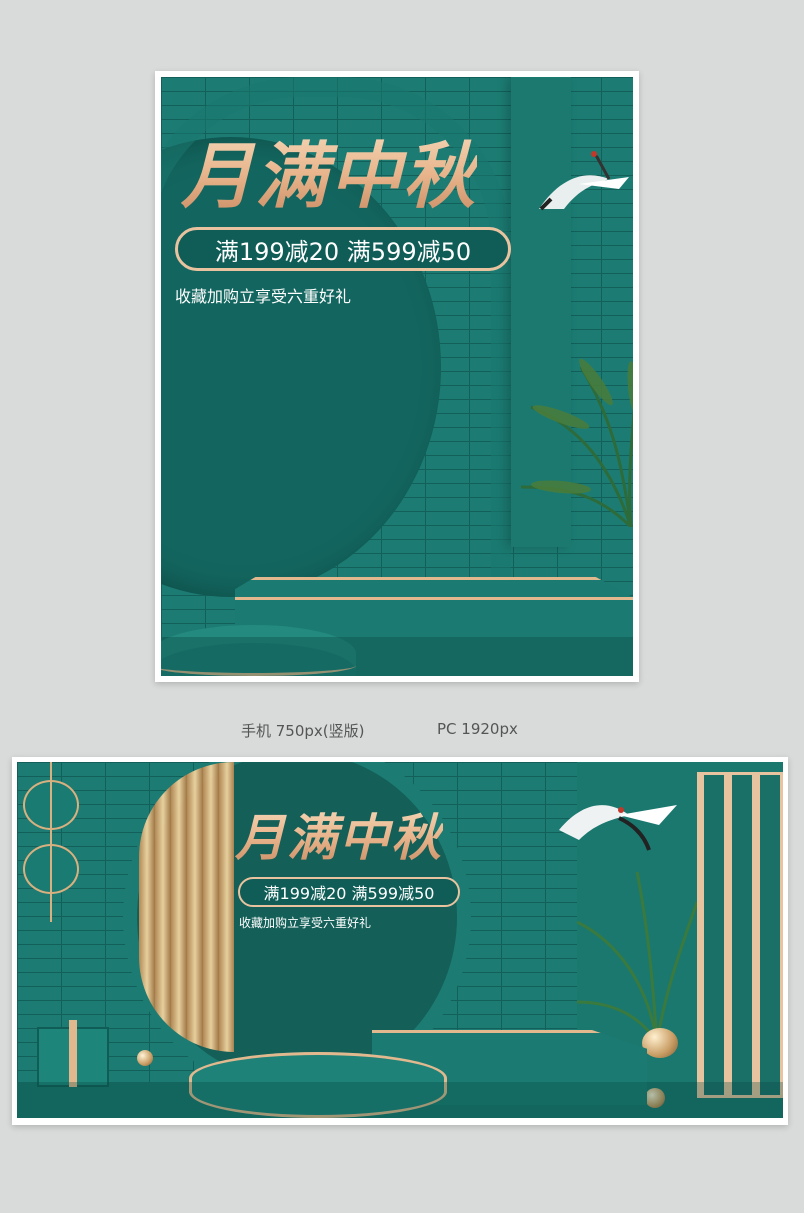  Describe the element at coordinates (740, 935) in the screenshot. I see `folding-screen` at that location.